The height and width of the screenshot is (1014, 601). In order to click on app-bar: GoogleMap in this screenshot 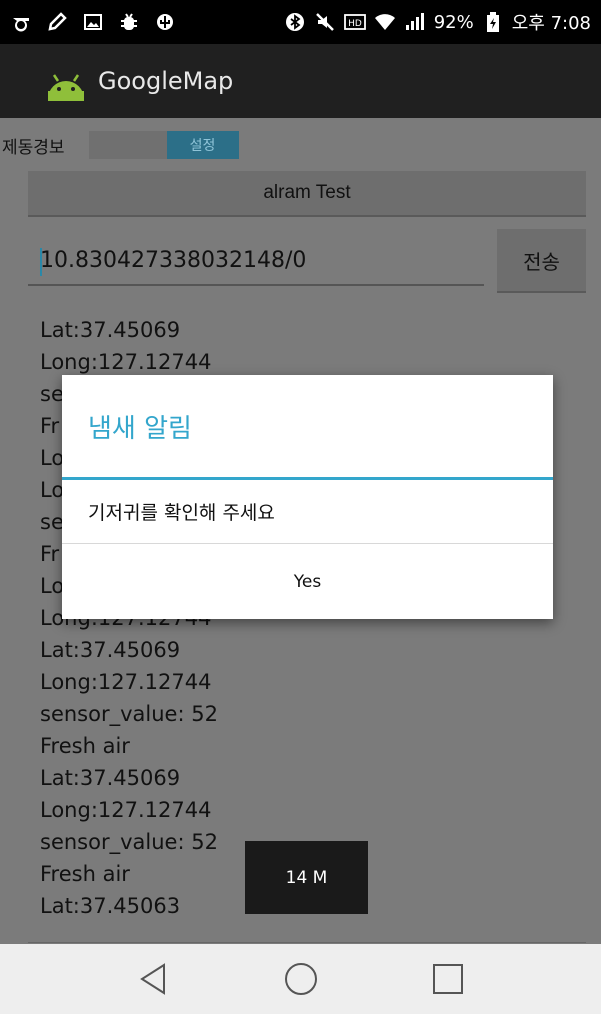, I will do `click(300, 81)`.